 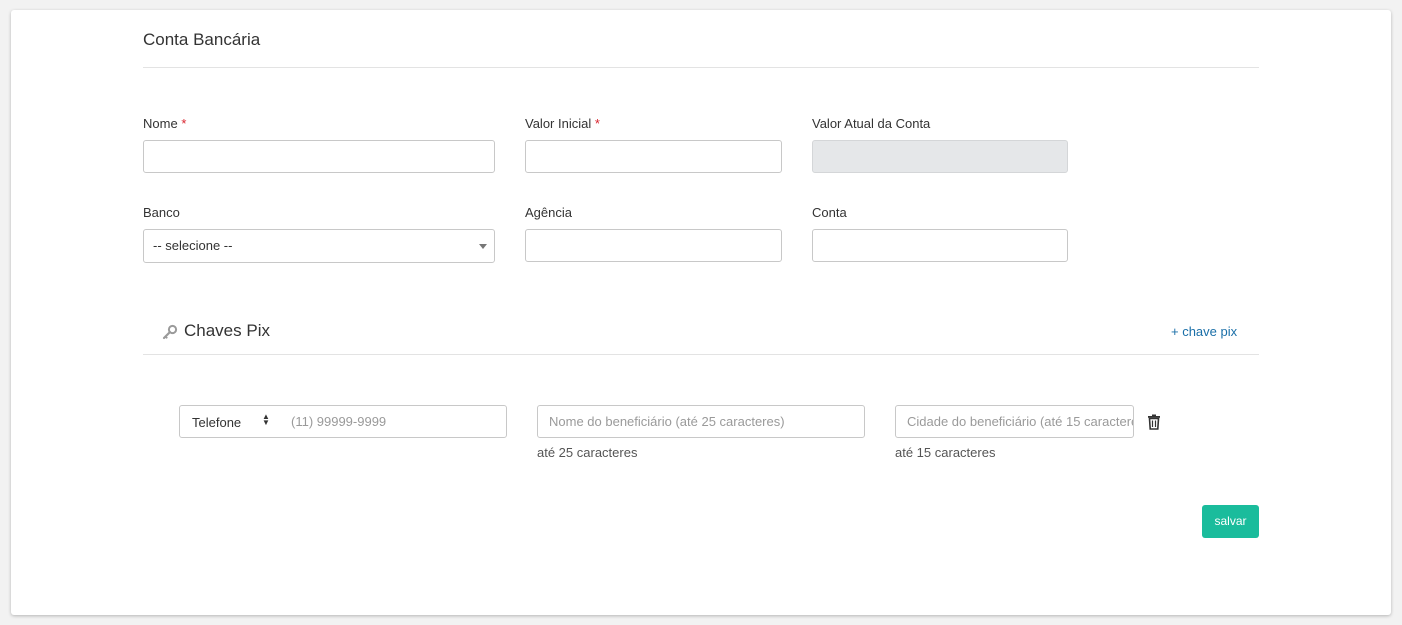 What do you see at coordinates (701, 421) in the screenshot?
I see `beneficiary-name-input: Nome do beneficiário (até 25 caracteres)` at bounding box center [701, 421].